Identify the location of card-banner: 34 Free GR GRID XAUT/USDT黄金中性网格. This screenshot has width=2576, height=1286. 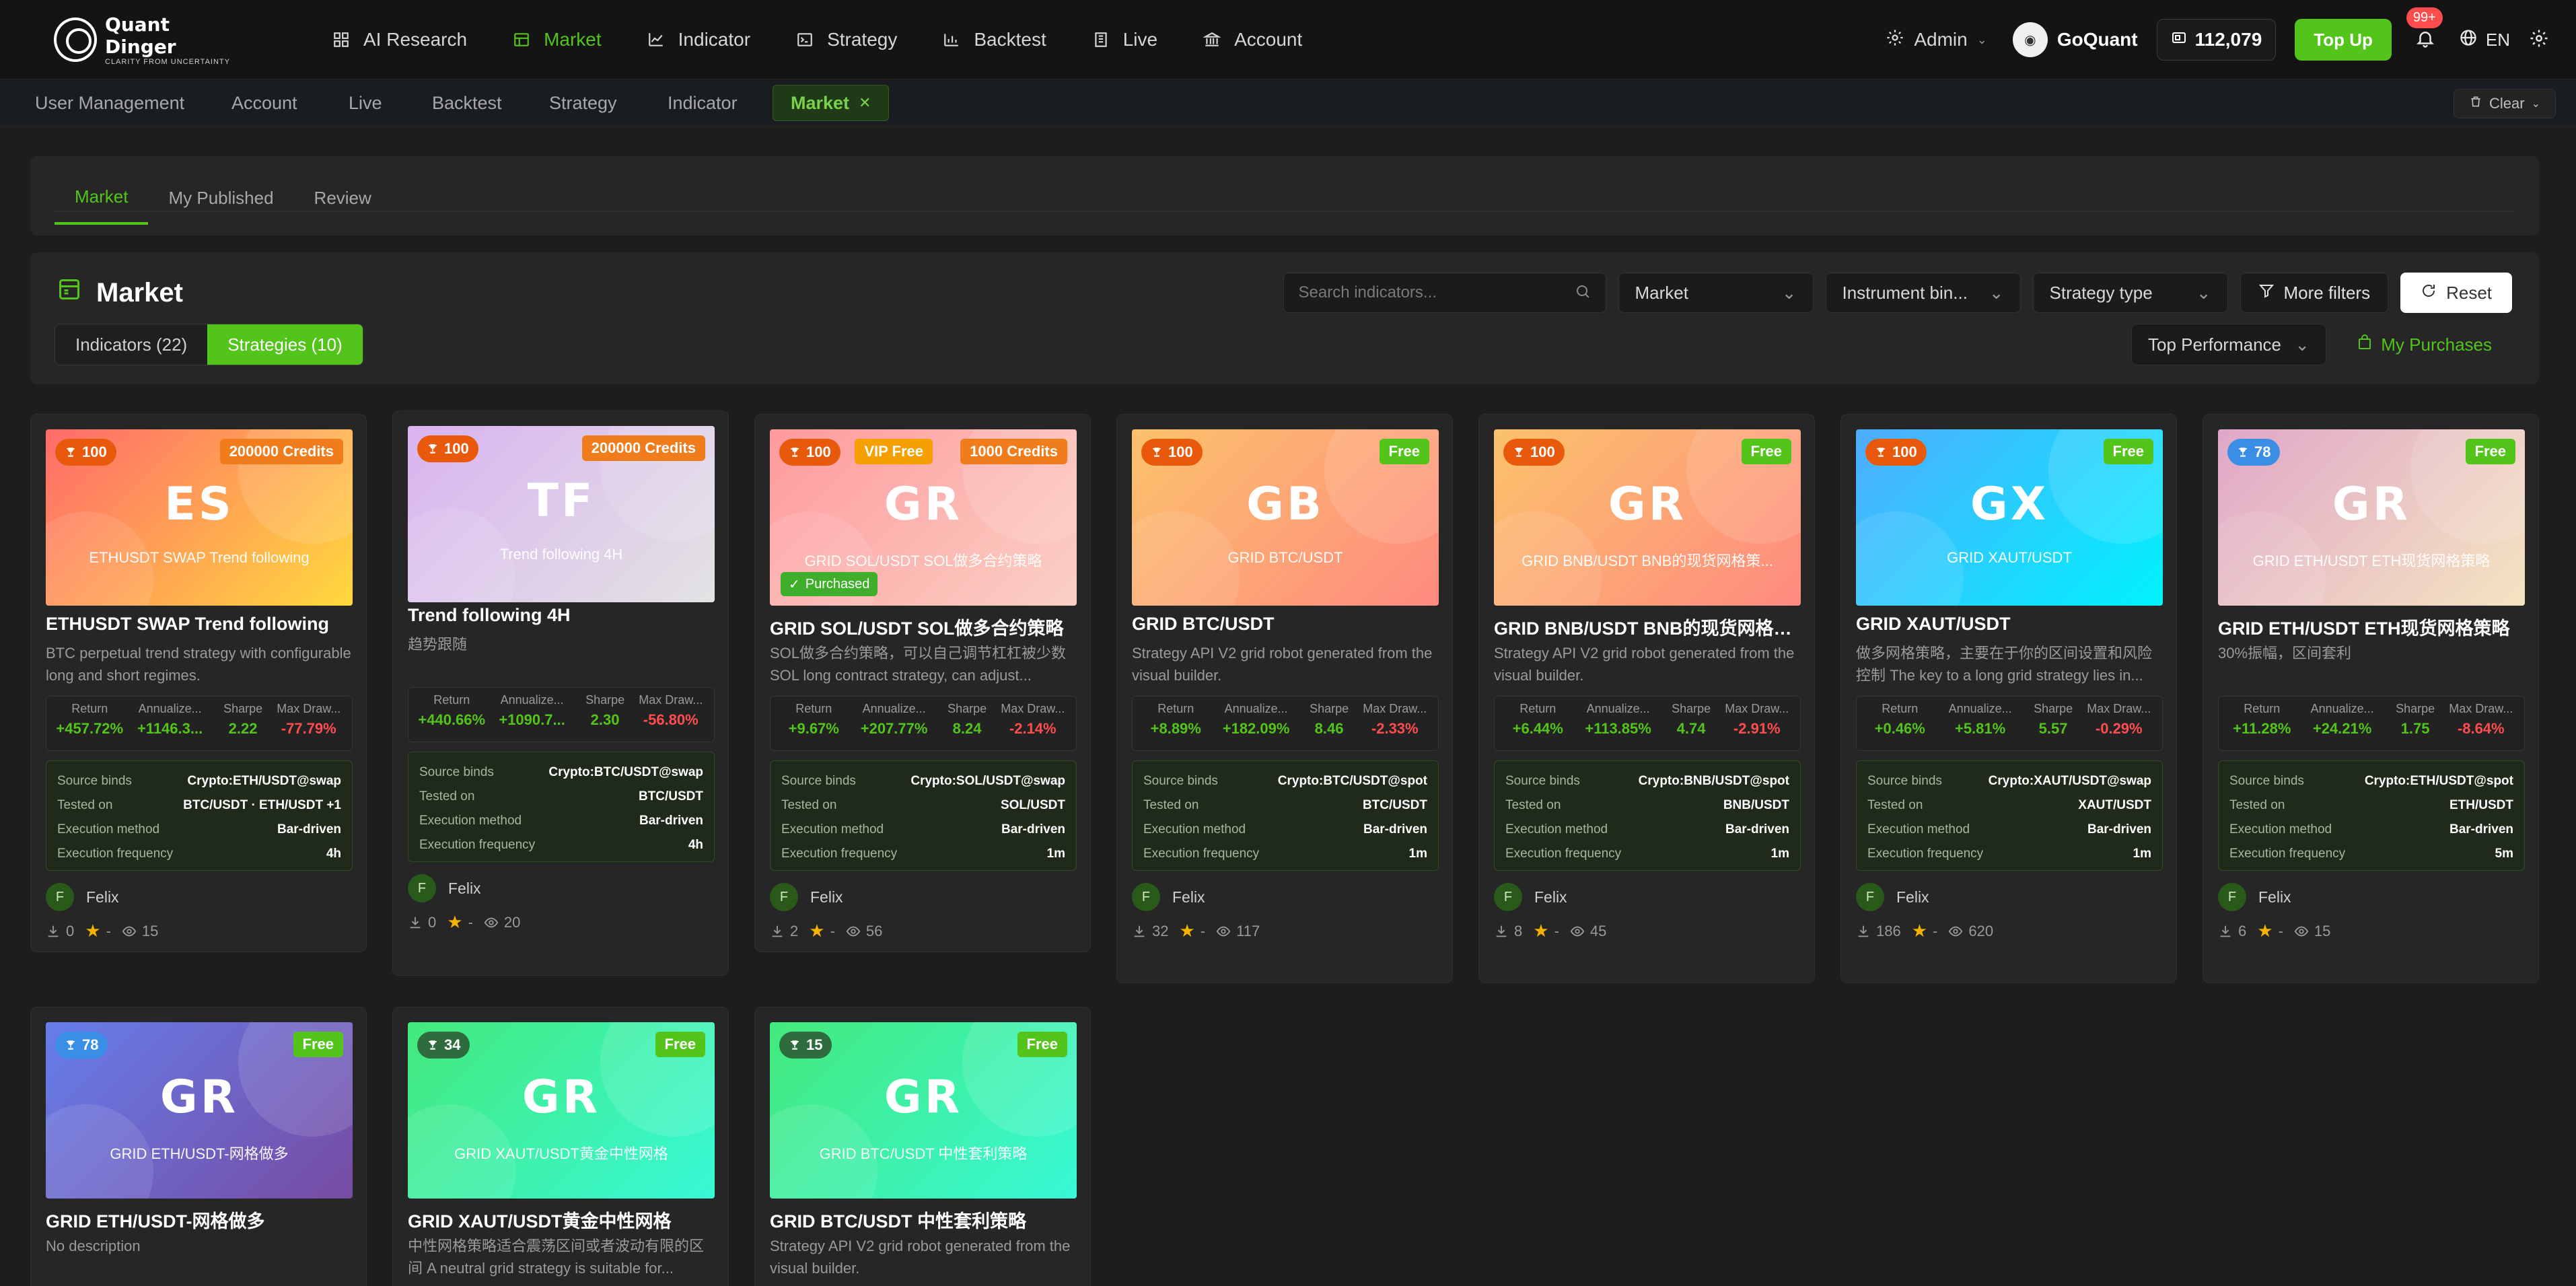
(561, 1110).